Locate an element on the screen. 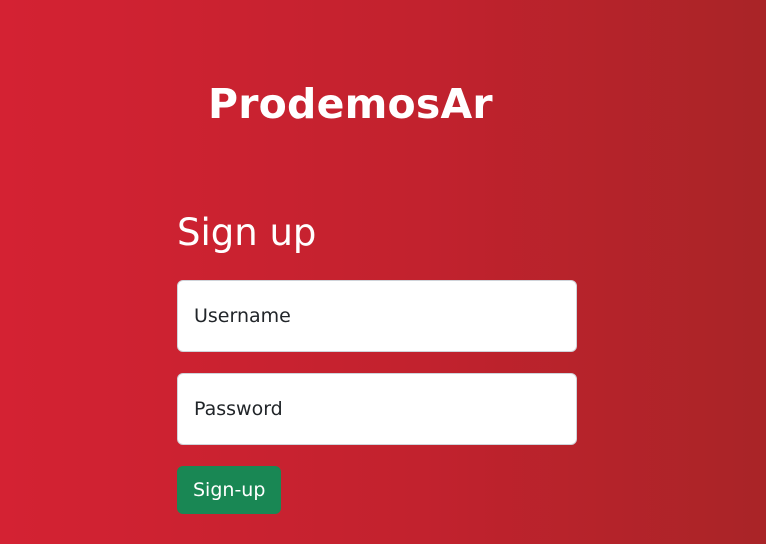  password-input is located at coordinates (377, 409).